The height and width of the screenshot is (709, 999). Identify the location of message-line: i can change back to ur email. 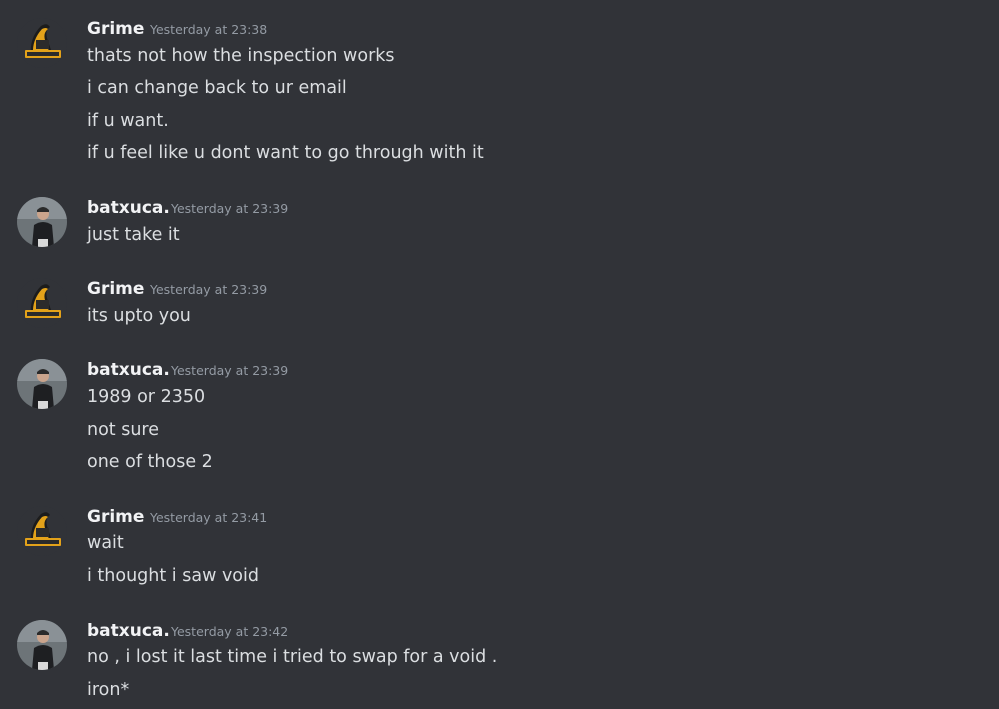
(217, 88).